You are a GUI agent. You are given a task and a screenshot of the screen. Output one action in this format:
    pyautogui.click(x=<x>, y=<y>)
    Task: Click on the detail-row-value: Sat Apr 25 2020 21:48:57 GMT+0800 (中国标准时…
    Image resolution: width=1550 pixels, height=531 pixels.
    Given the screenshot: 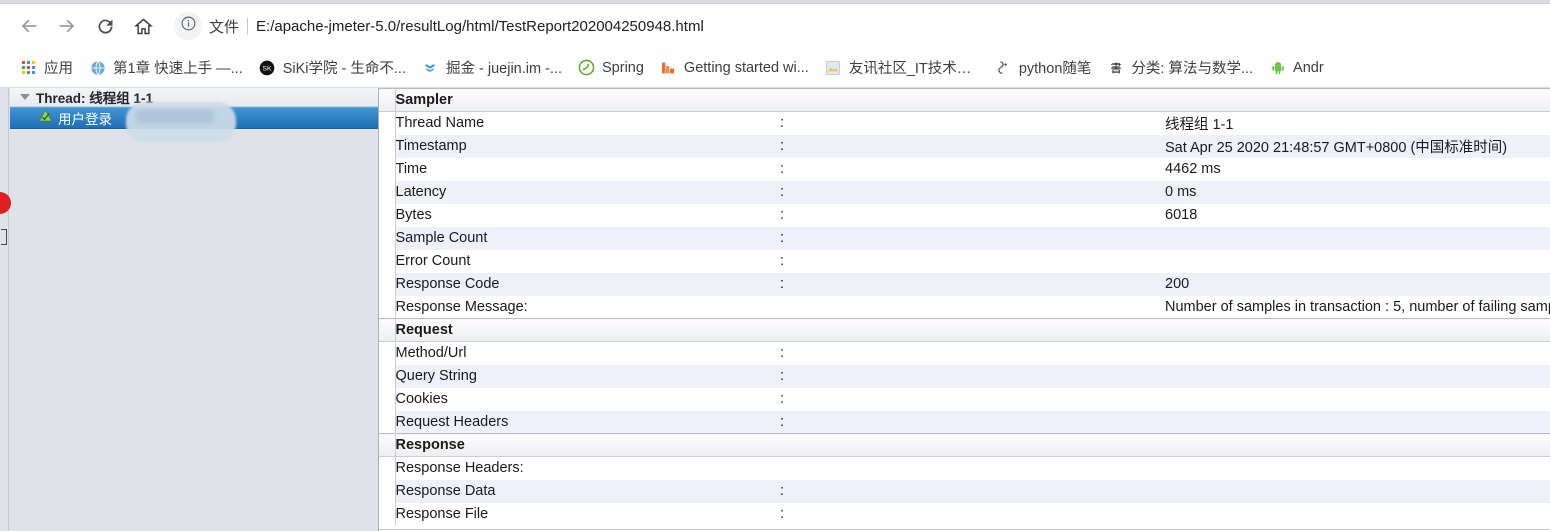 What is the action you would take?
    pyautogui.click(x=1357, y=146)
    